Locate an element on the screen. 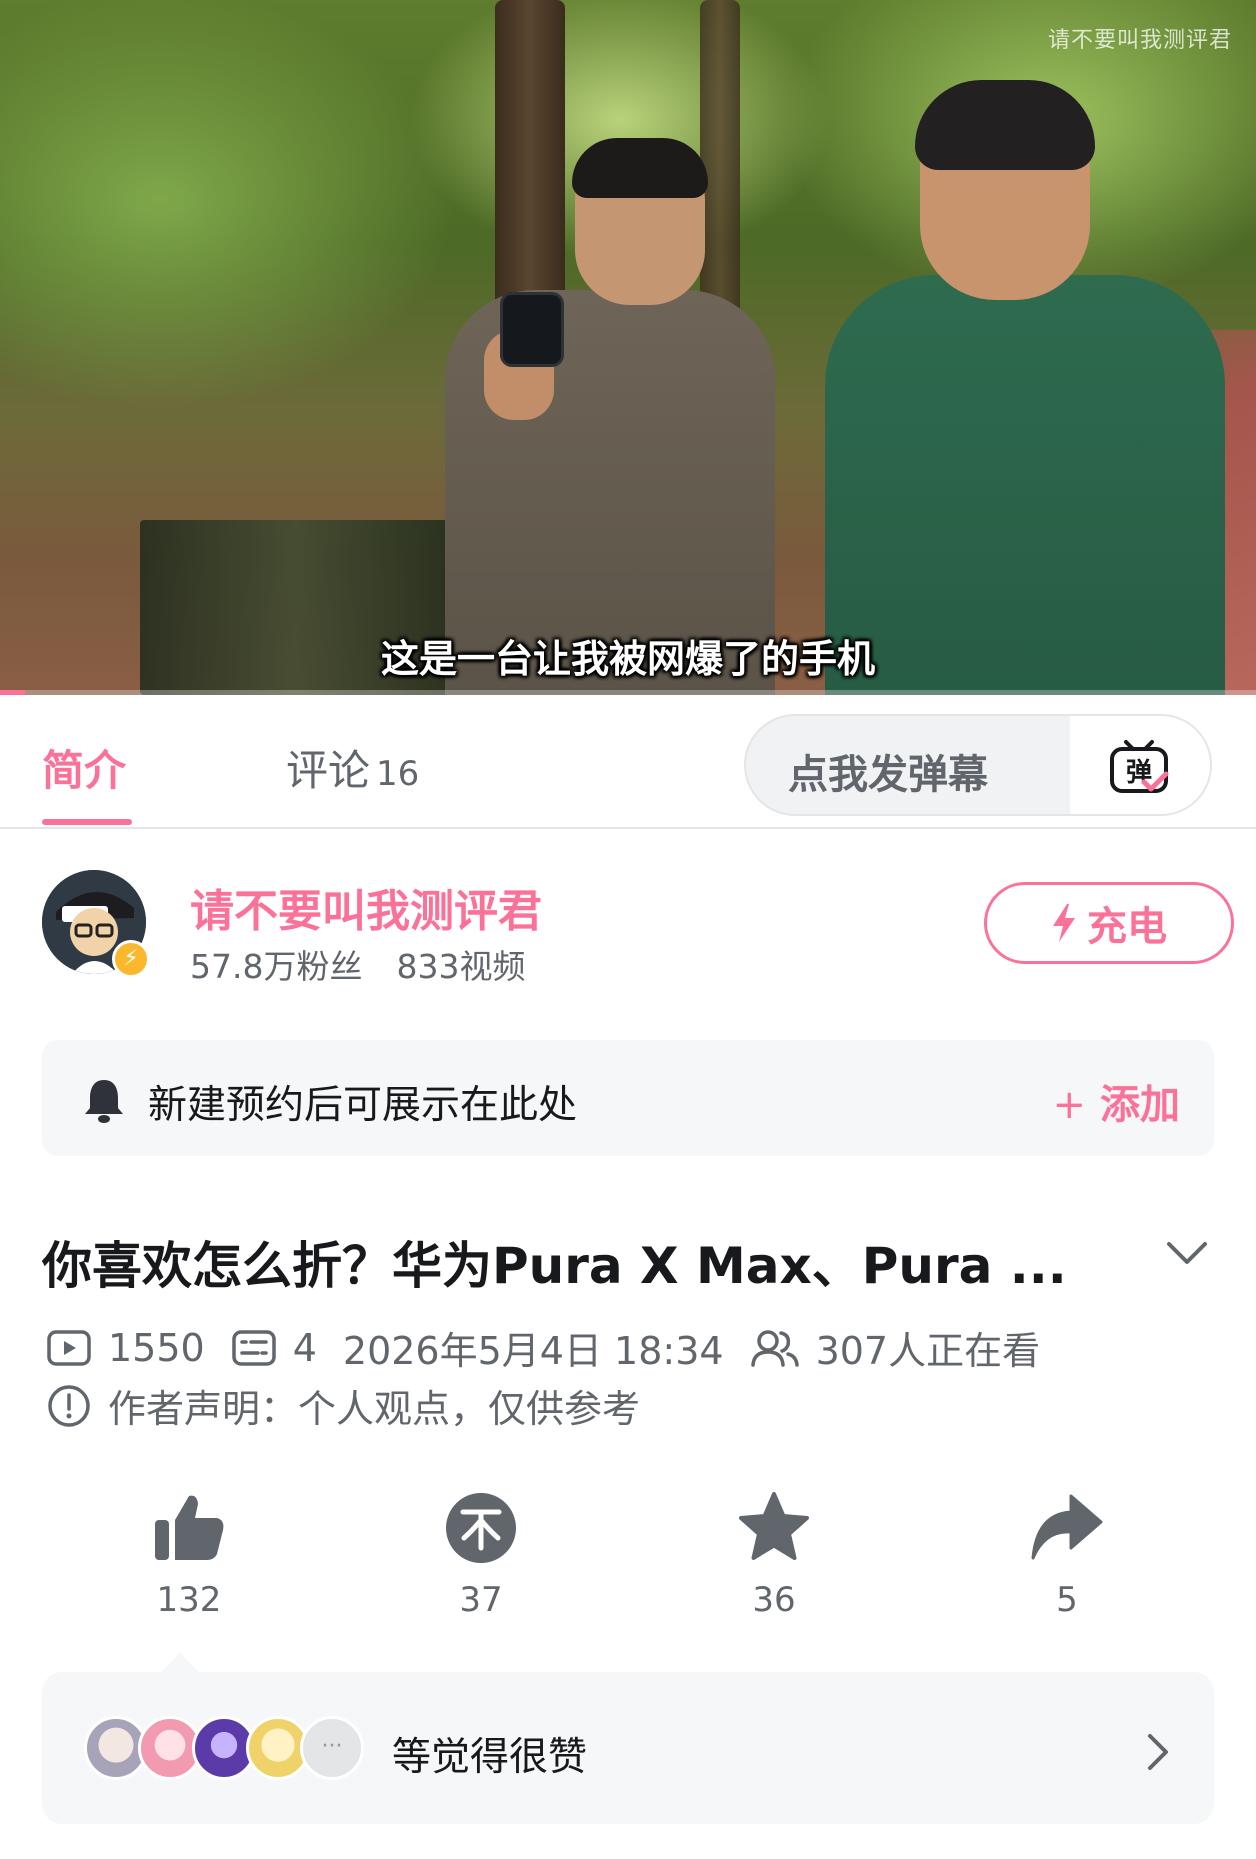  tab-active-indicator is located at coordinates (87, 822).